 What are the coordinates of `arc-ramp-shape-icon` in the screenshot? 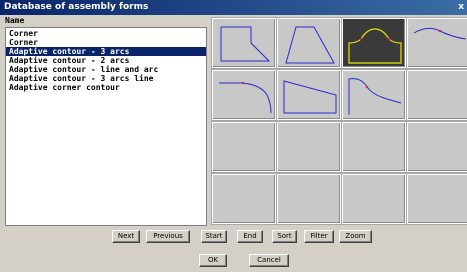 It's located at (440, 33).